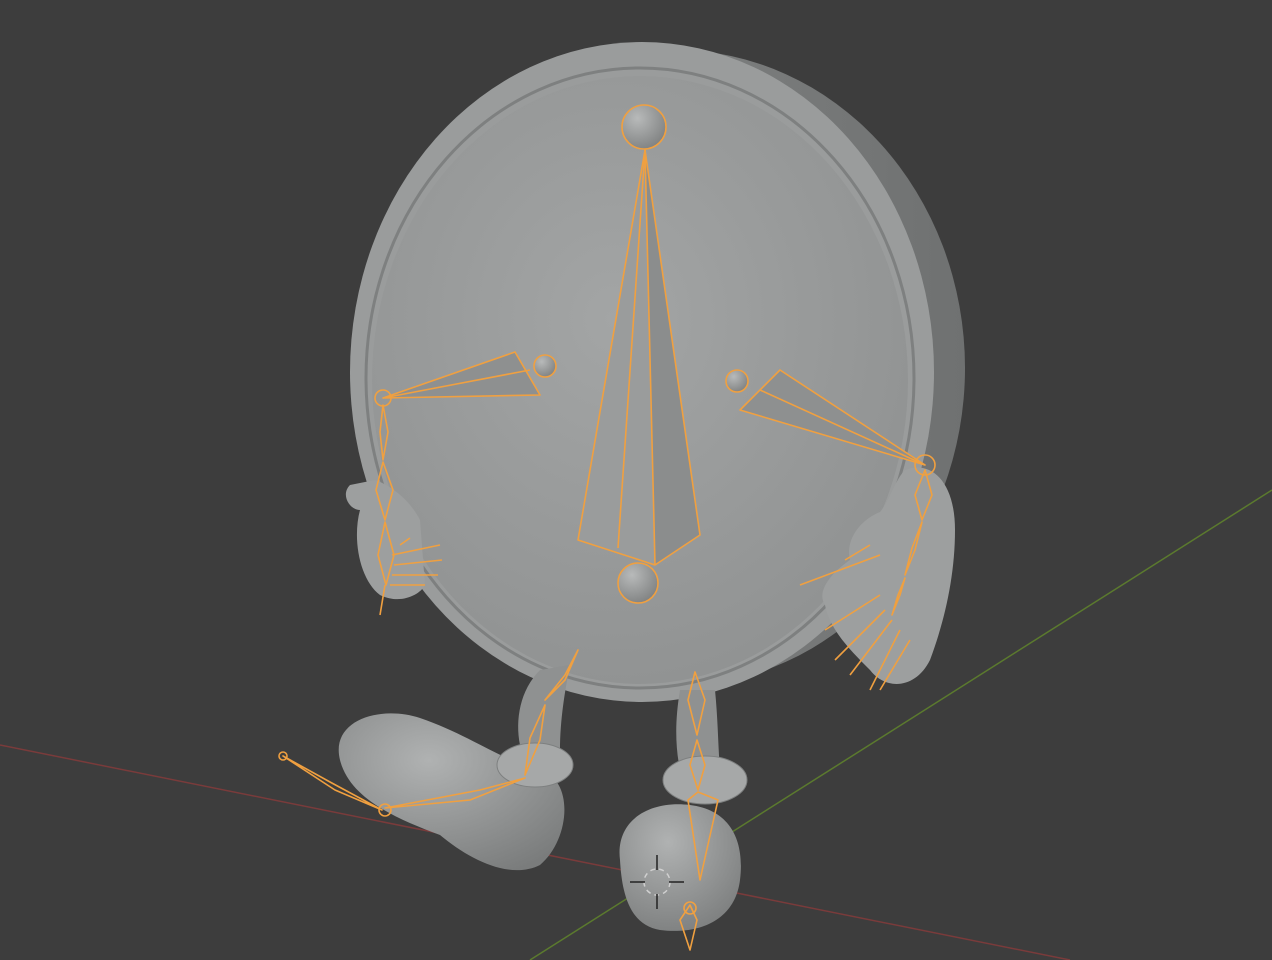 The image size is (1272, 960). Describe the element at coordinates (535, 765) in the screenshot. I see `left-cuff` at that location.